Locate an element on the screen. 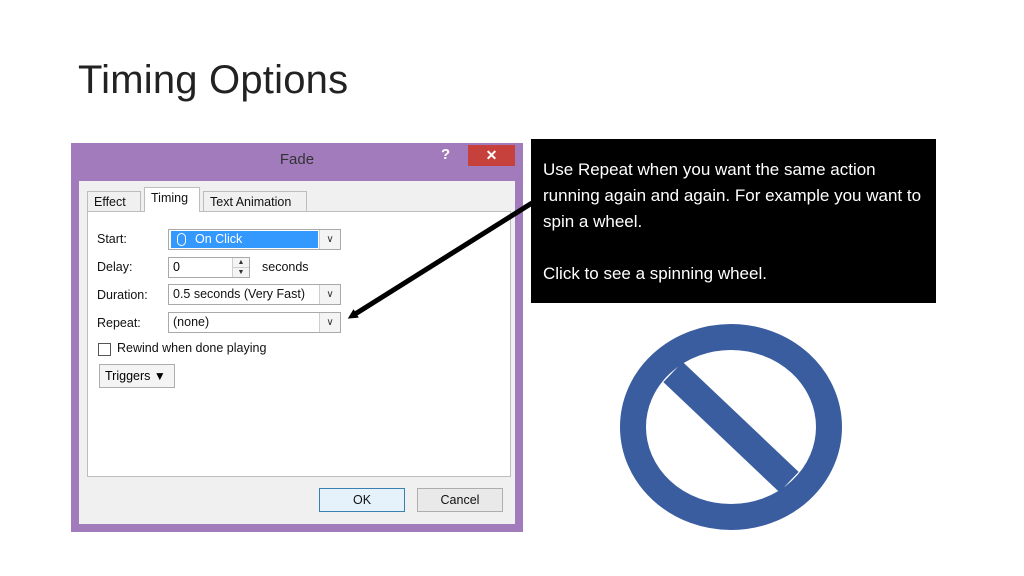  tab-timing: Timing is located at coordinates (172, 199).